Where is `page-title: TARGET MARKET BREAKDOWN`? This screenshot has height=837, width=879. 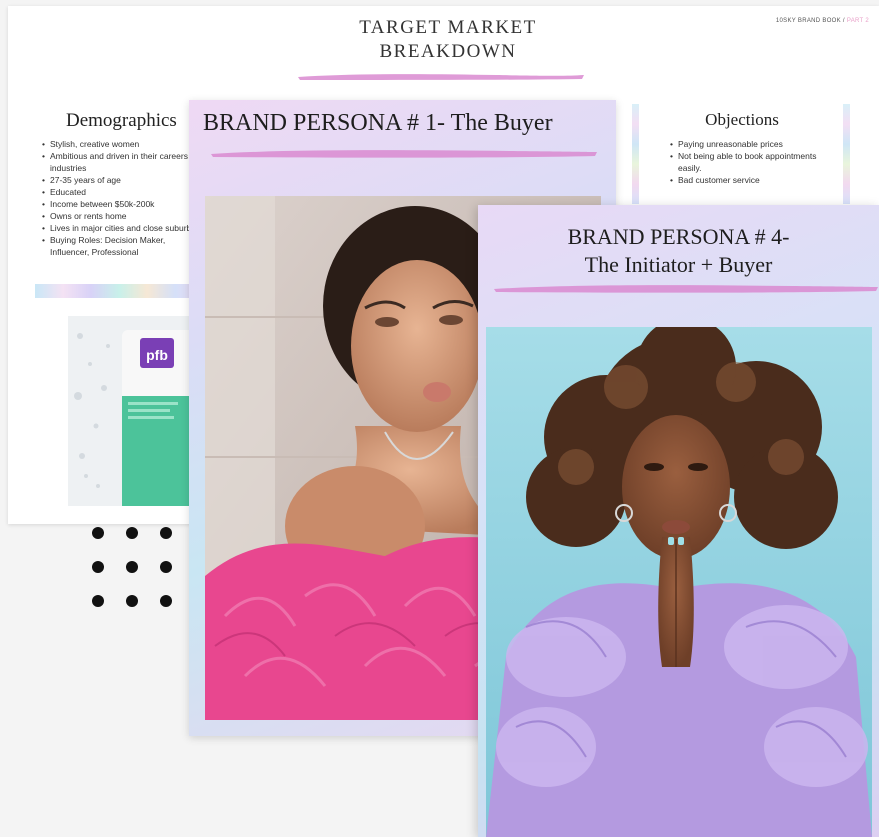
page-title: TARGET MARKET BREAKDOWN is located at coordinates (448, 40).